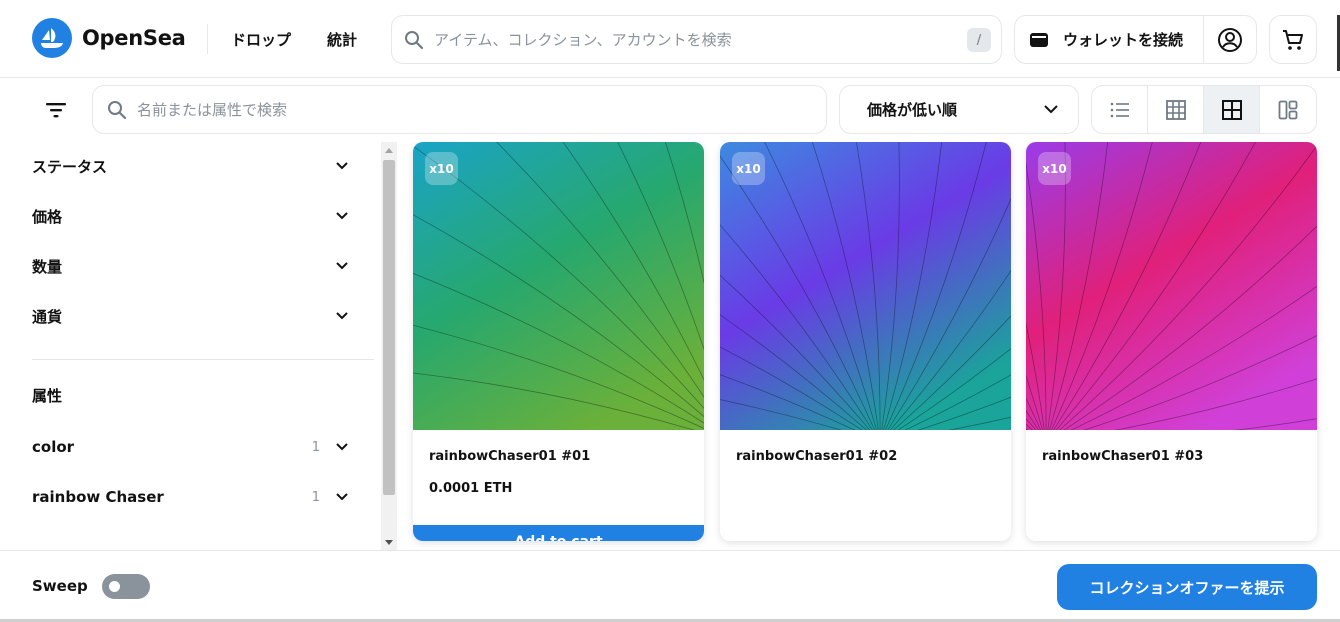 Image resolution: width=1340 pixels, height=622 pixels. What do you see at coordinates (47, 395) in the screenshot?
I see `traits-heading-label: 属性` at bounding box center [47, 395].